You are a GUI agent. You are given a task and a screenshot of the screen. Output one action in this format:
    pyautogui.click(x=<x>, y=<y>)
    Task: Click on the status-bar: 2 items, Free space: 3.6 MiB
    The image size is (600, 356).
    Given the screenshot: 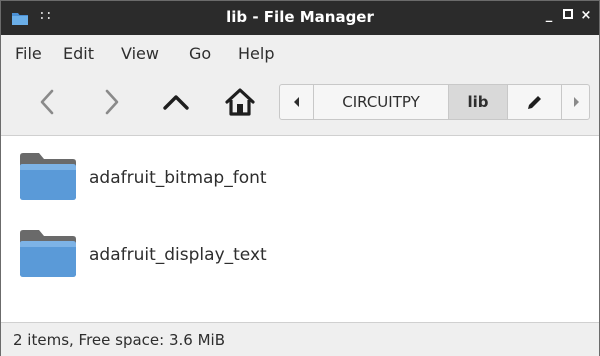 What is the action you would take?
    pyautogui.click(x=300, y=339)
    